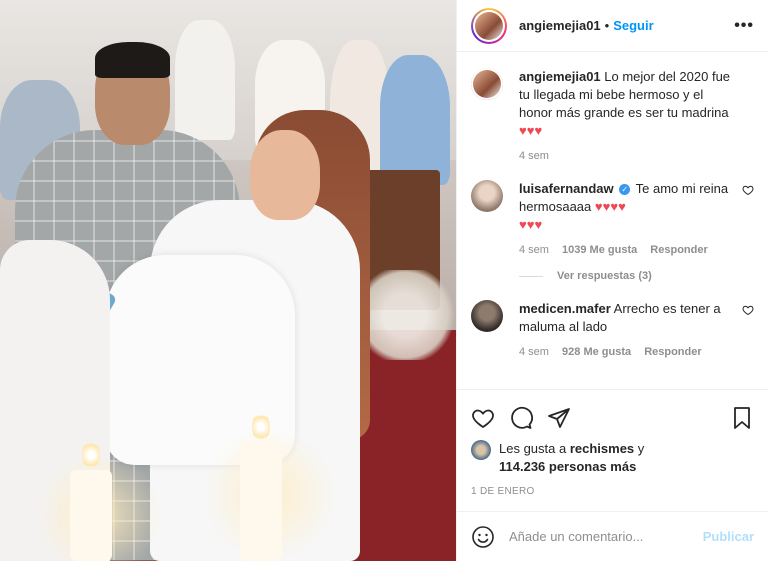 This screenshot has height=561, width=768. I want to click on comment-meta: 4 sem 928 Me gusta Responder, so click(625, 352).